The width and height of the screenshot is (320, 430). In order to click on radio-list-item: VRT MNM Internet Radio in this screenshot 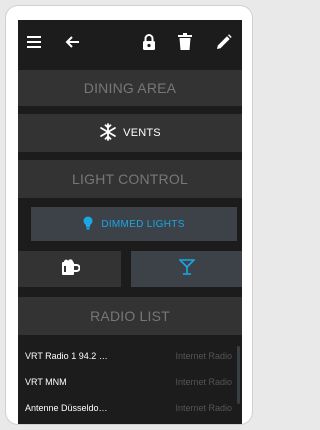, I will do `click(130, 382)`.